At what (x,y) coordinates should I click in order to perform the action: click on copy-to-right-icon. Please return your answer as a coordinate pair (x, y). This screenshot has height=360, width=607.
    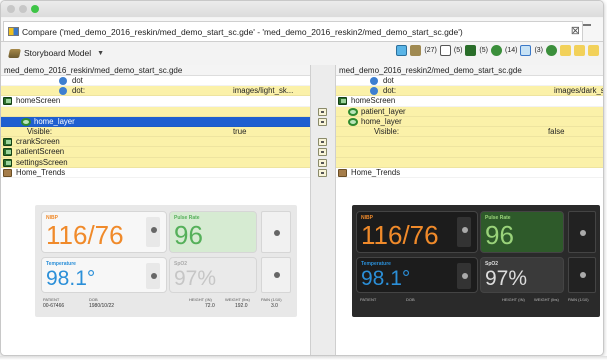
    Looking at the image, I should click on (593, 50).